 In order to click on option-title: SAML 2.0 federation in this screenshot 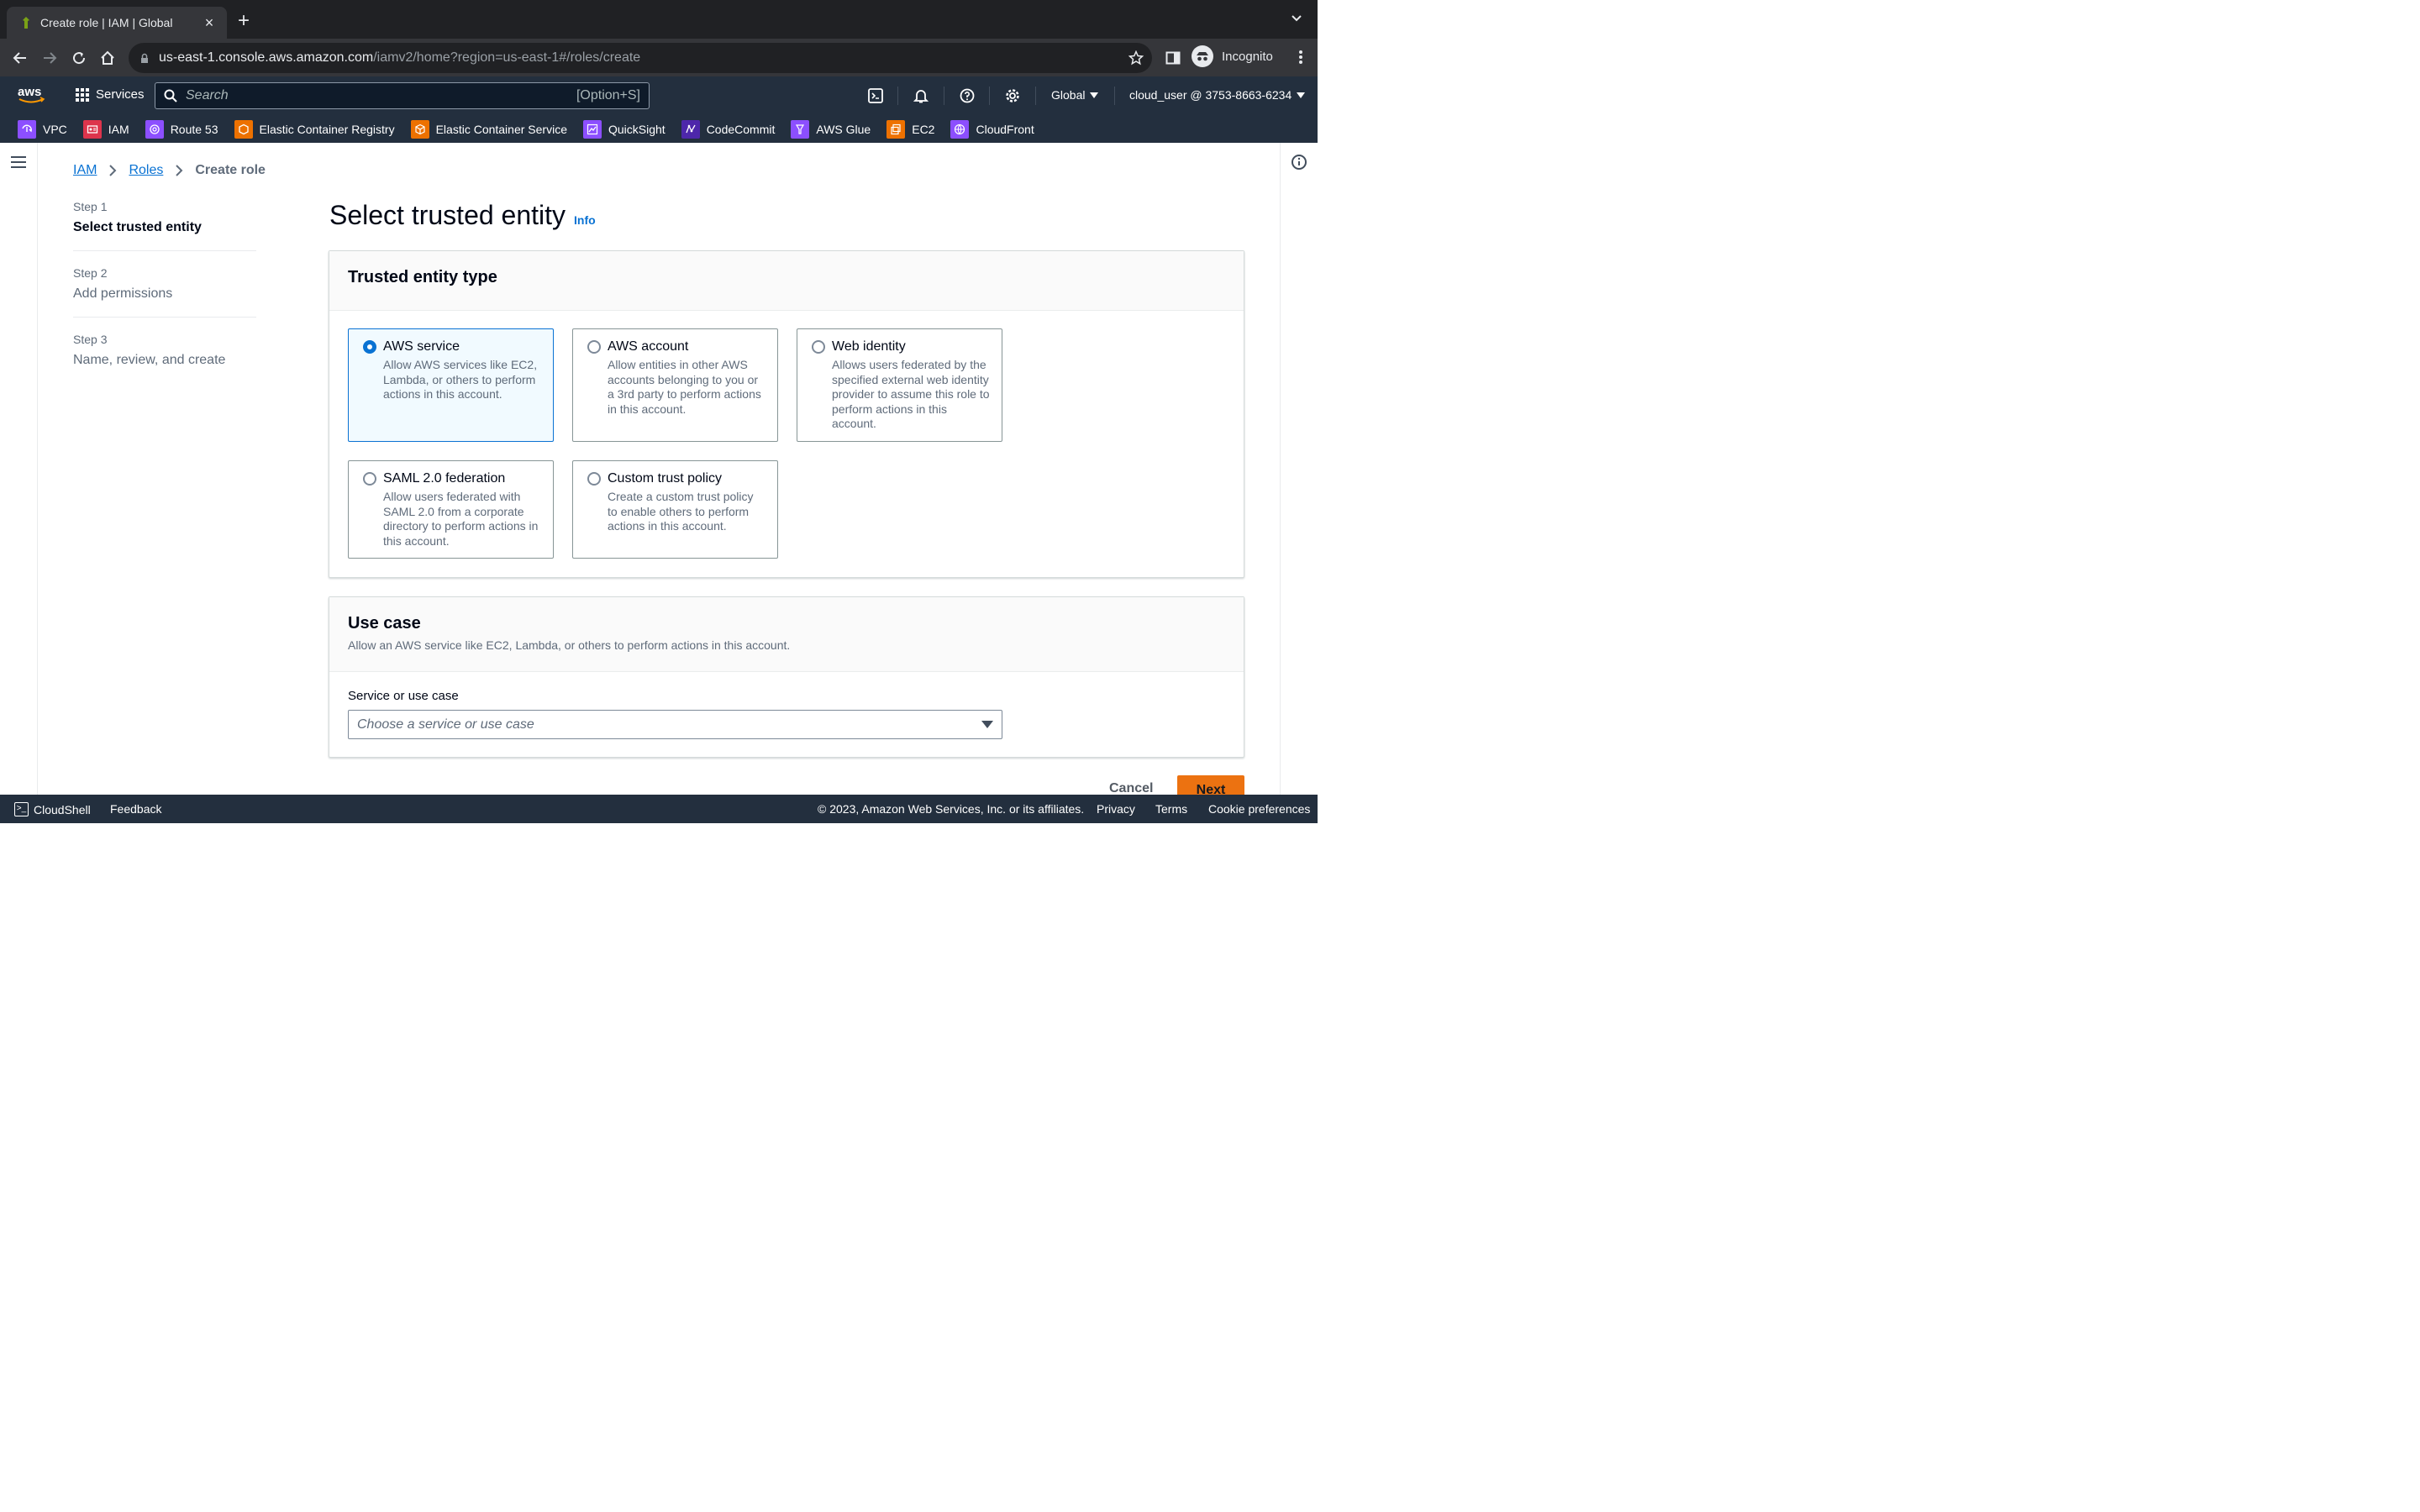, I will do `click(445, 478)`.